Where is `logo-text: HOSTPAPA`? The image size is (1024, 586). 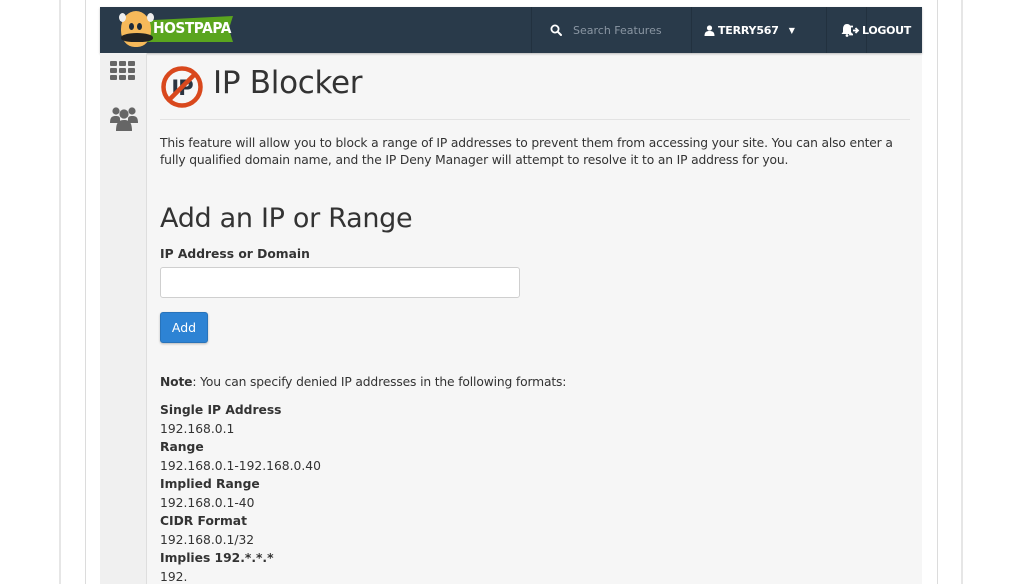 logo-text: HOSTPAPA is located at coordinates (192, 28).